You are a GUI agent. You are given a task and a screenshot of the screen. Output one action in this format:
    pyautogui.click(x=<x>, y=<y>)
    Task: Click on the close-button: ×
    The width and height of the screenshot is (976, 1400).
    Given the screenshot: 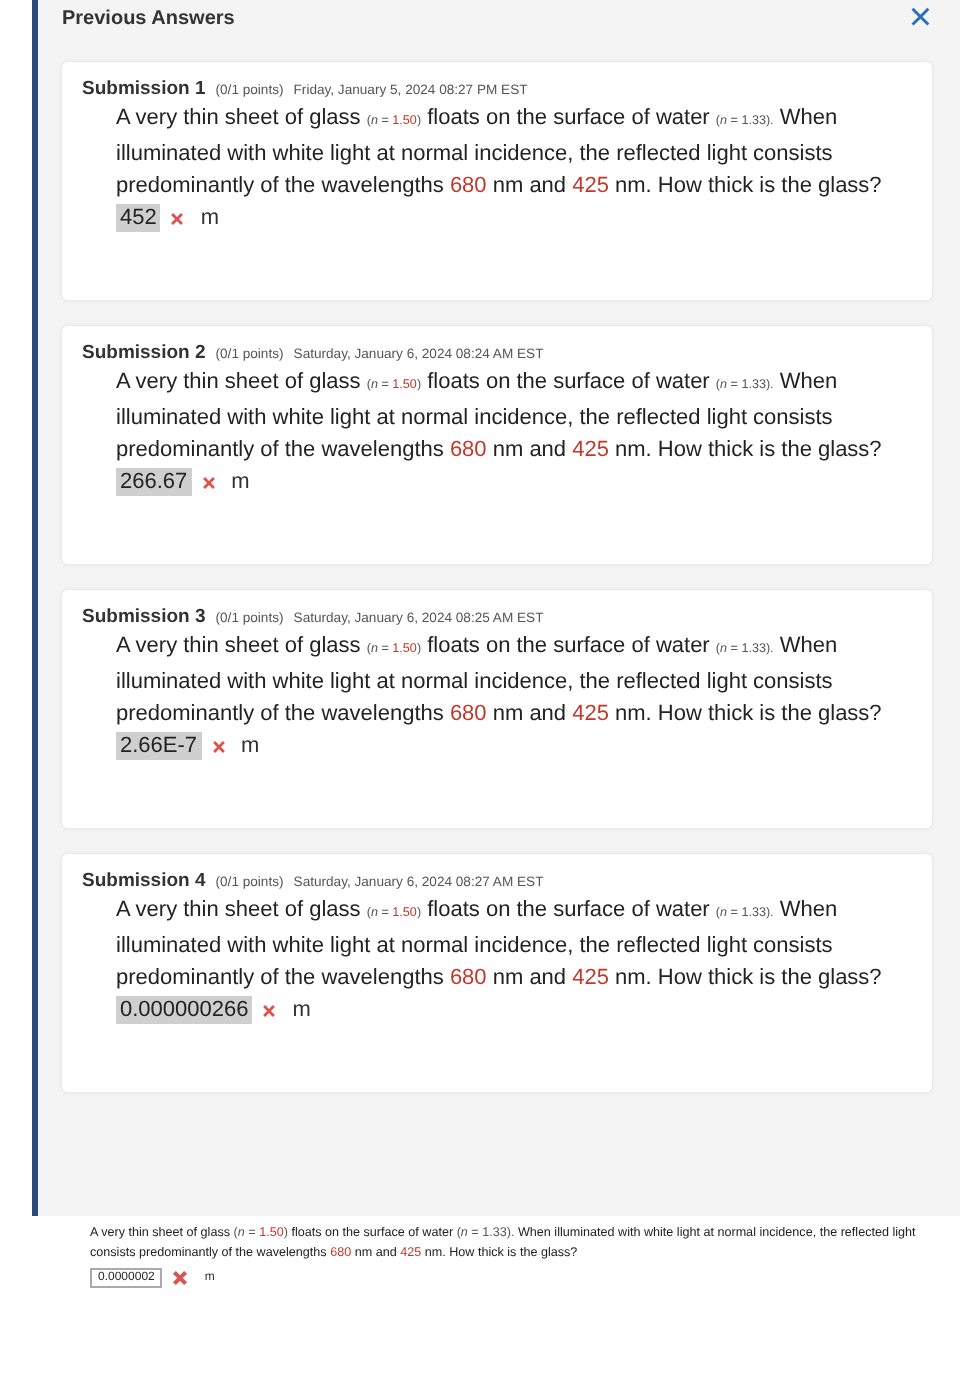 What is the action you would take?
    pyautogui.click(x=920, y=18)
    